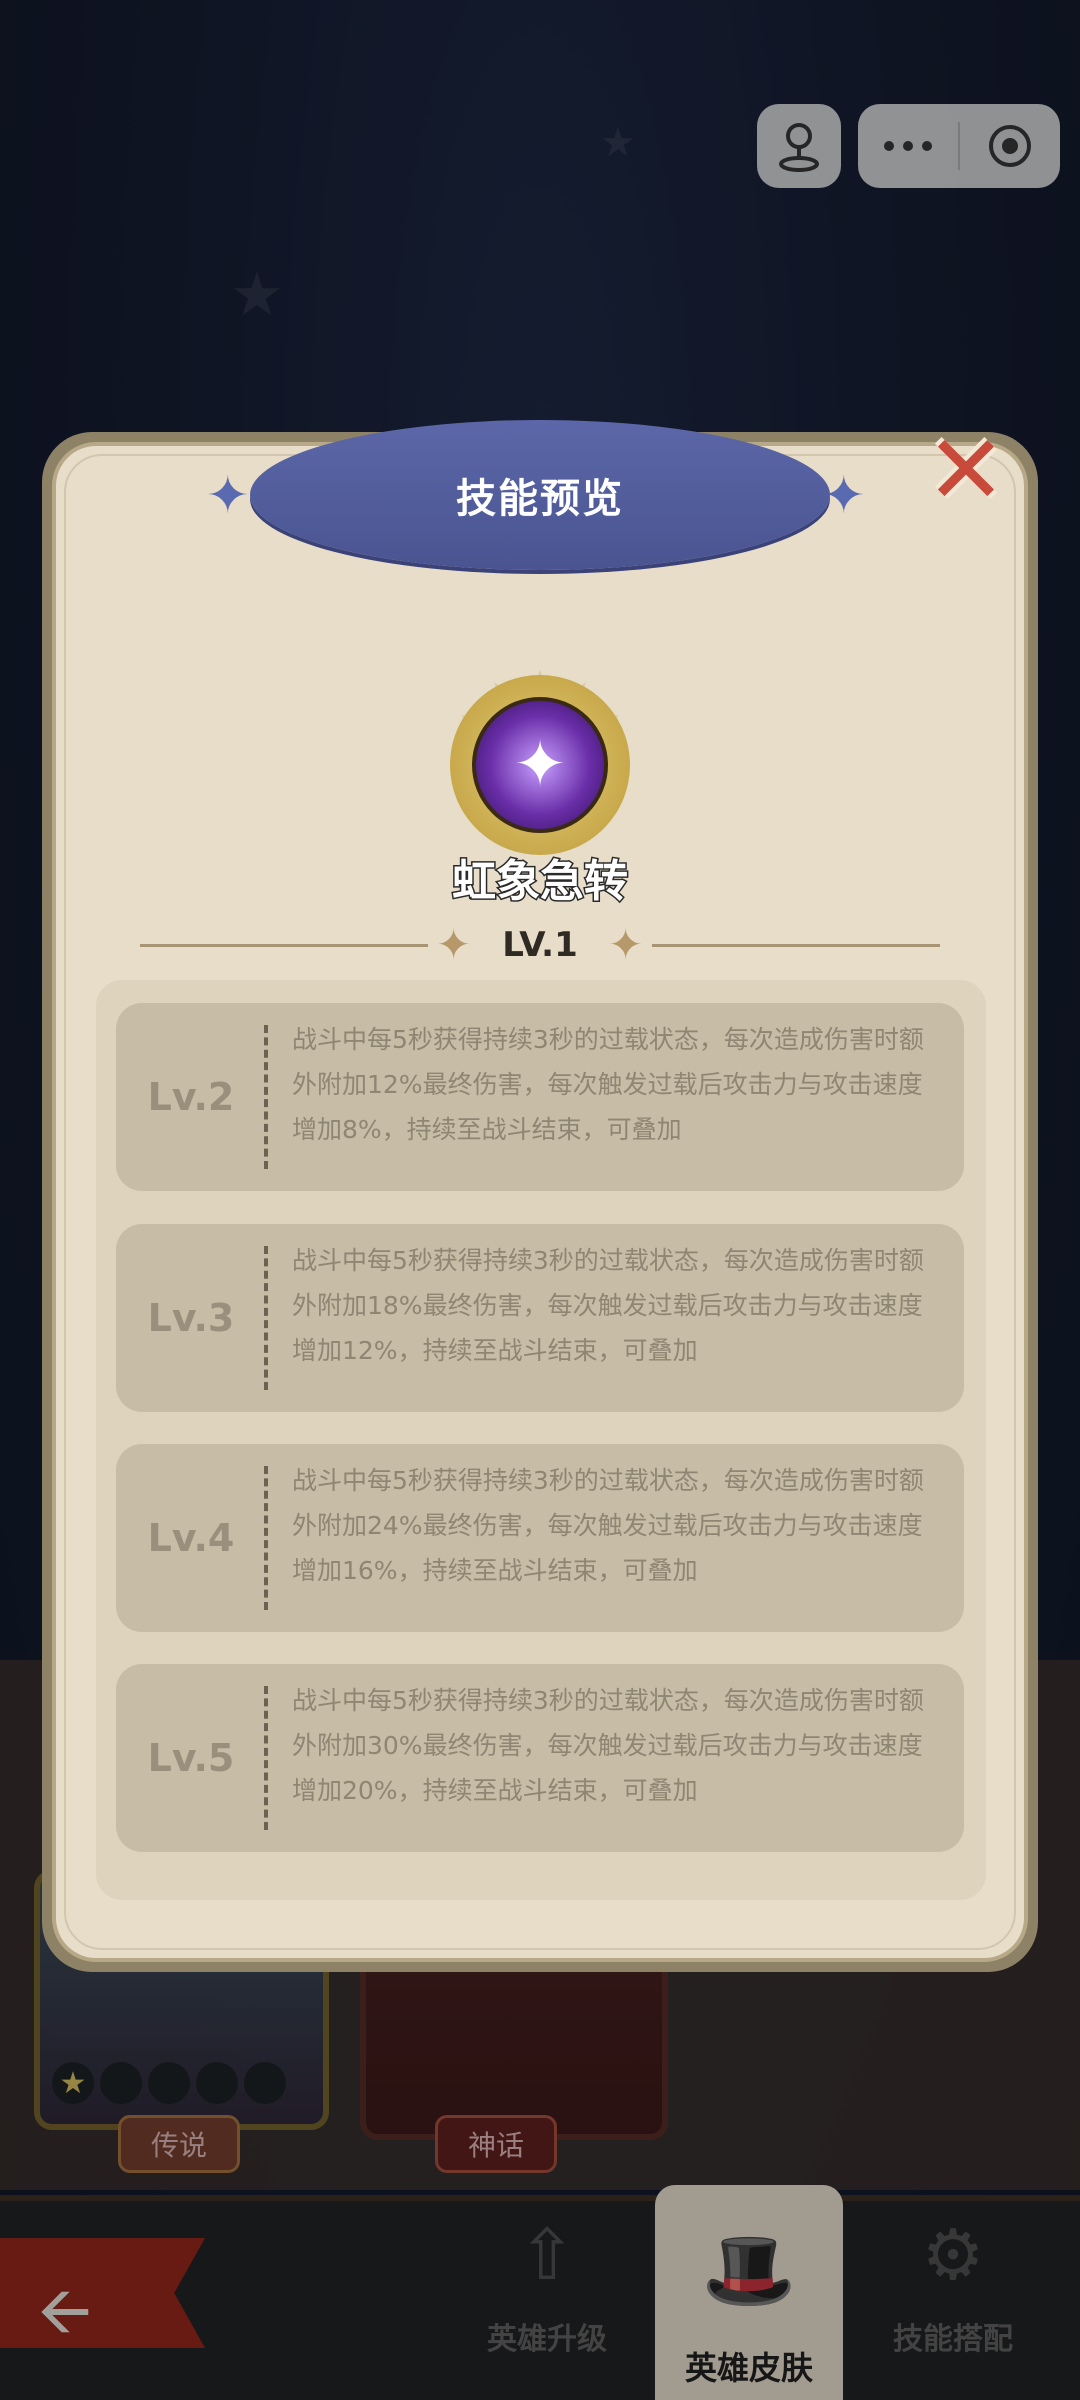  Describe the element at coordinates (796, 945) in the screenshot. I see `divider-right` at that location.